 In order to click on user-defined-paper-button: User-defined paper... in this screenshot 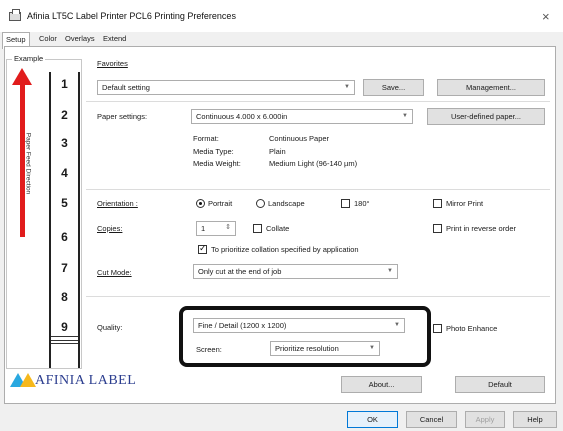, I will do `click(486, 116)`.